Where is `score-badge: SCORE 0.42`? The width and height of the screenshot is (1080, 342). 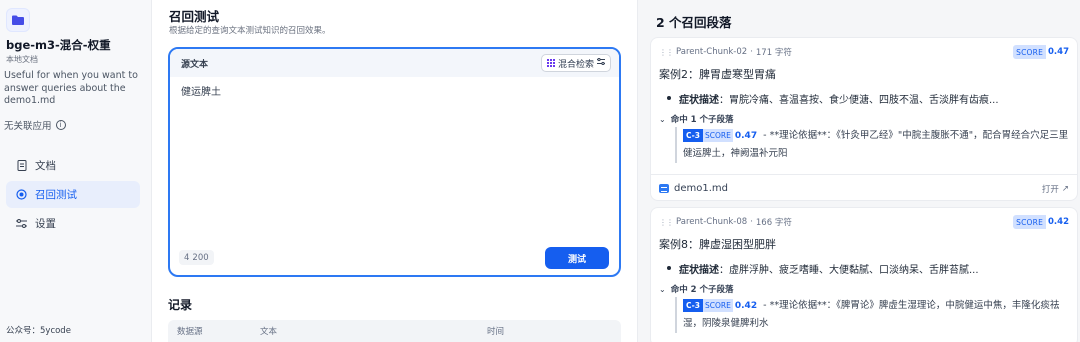 score-badge: SCORE 0.42 is located at coordinates (1042, 222).